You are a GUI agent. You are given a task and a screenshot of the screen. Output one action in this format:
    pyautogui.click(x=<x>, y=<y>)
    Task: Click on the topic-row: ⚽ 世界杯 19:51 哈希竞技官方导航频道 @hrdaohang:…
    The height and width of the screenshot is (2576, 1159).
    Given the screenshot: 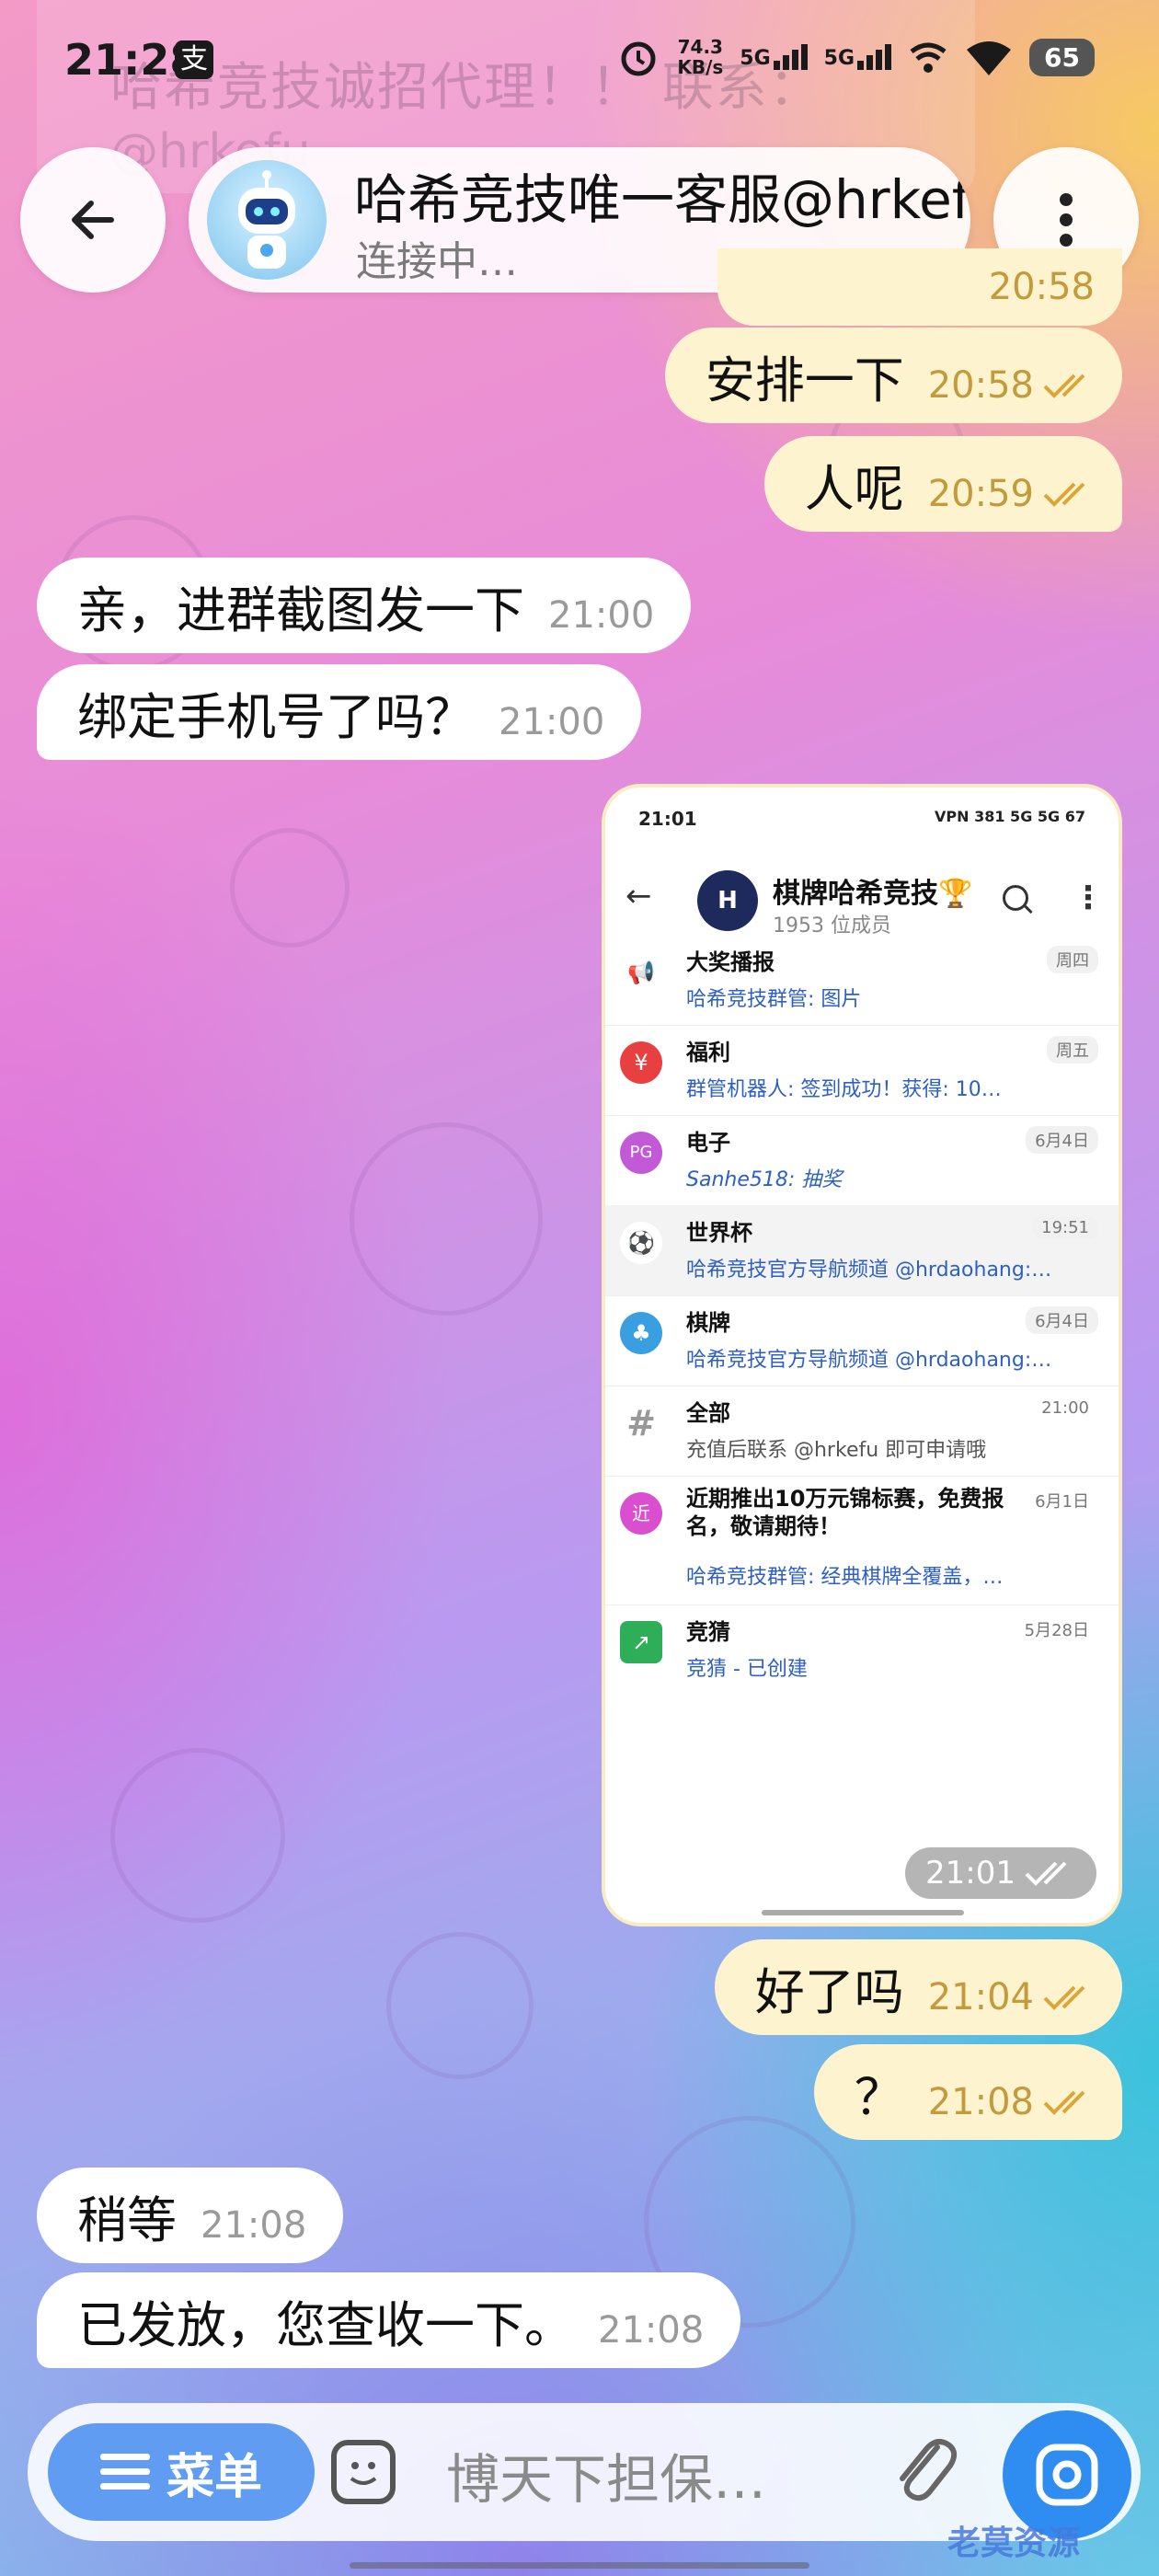 What is the action you would take?
    pyautogui.click(x=862, y=1250)
    